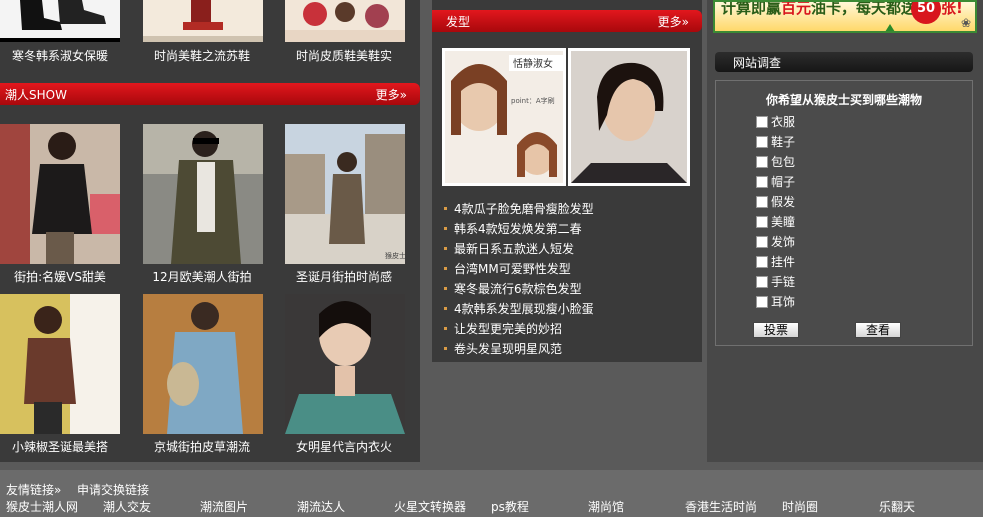 This screenshot has height=517, width=983. I want to click on street-photo-3-picture: 猴皮士, so click(345, 194).